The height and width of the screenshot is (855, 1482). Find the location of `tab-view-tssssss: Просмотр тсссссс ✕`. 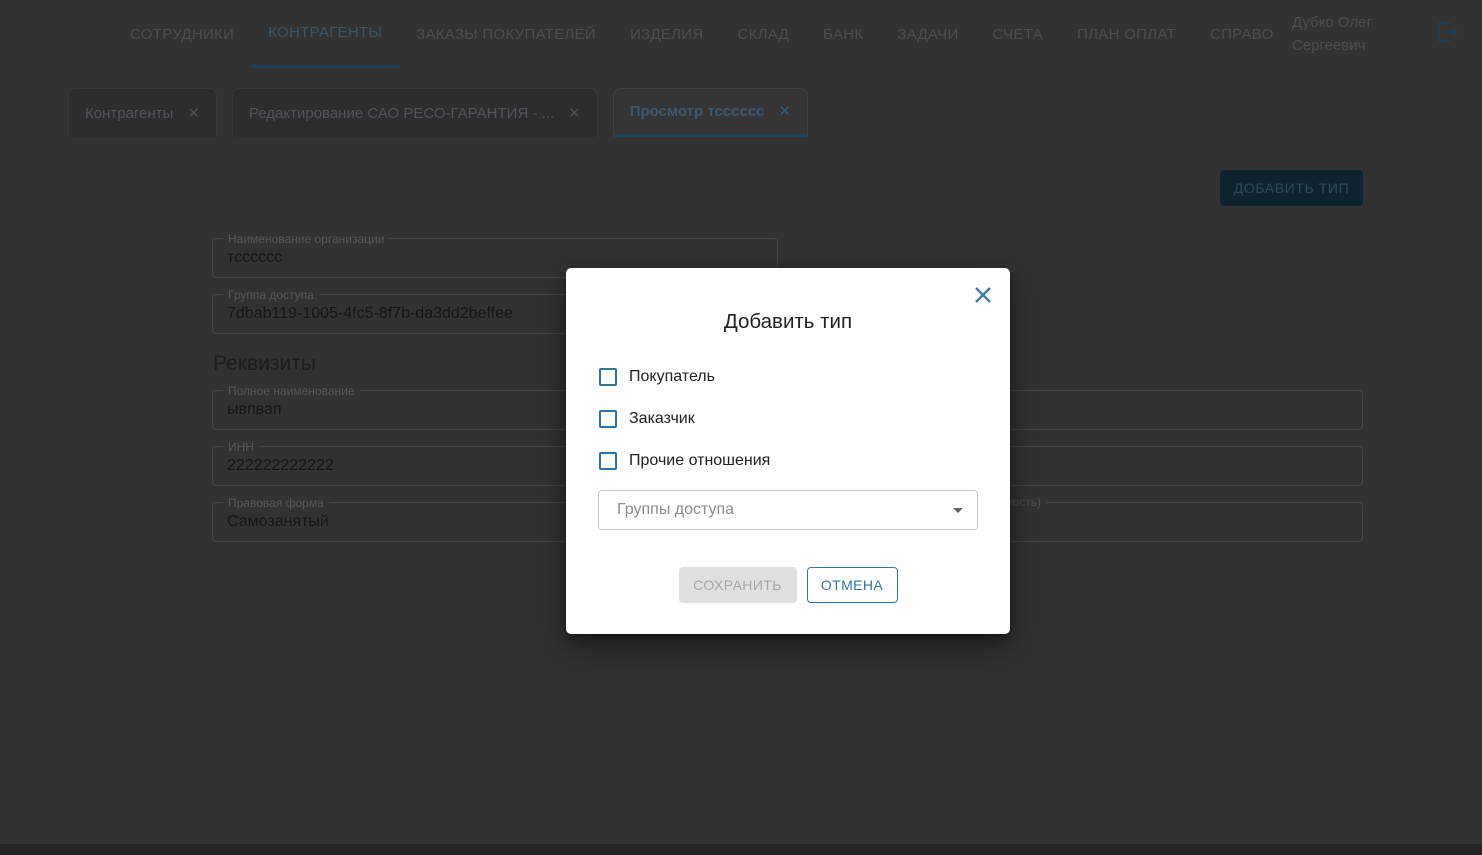

tab-view-tssssss: Просмотр тсссссс ✕ is located at coordinates (710, 112).